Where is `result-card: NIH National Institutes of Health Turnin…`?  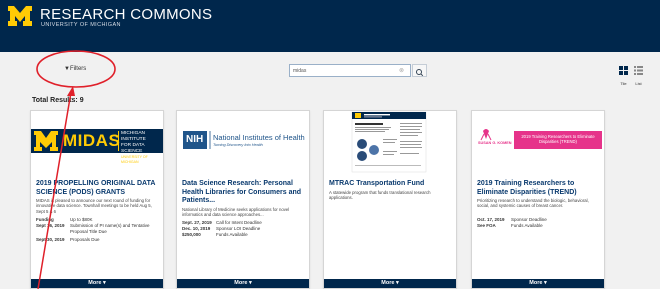
result-card: NIH National Institutes of Health Turnin… is located at coordinates (243, 199).